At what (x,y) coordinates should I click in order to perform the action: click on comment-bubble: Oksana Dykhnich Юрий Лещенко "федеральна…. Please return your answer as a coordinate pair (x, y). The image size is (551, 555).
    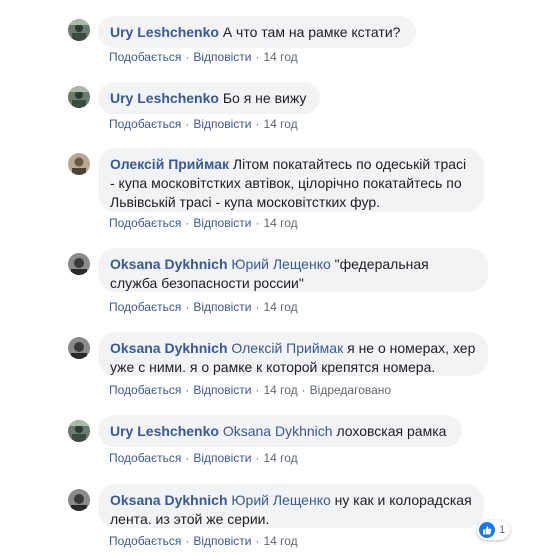
    Looking at the image, I should click on (293, 270).